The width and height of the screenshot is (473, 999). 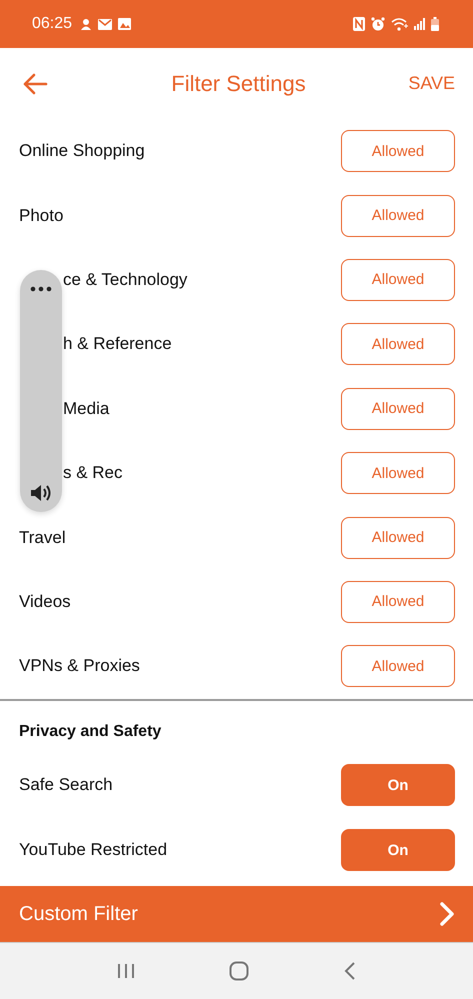 I want to click on custom-filter-bar: Custom Filter, so click(x=236, y=914).